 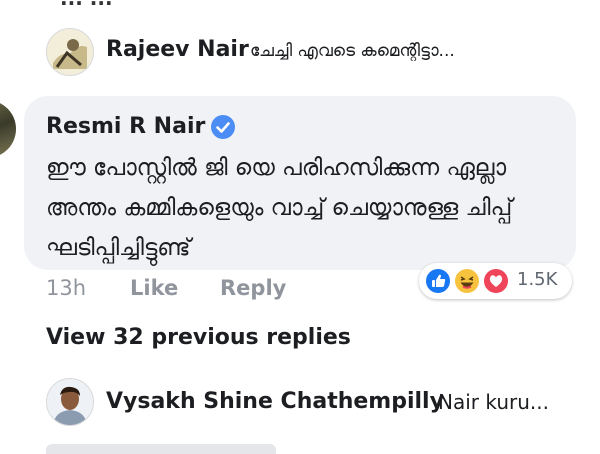 What do you see at coordinates (537, 279) in the screenshot?
I see `reaction-count: 1.5K` at bounding box center [537, 279].